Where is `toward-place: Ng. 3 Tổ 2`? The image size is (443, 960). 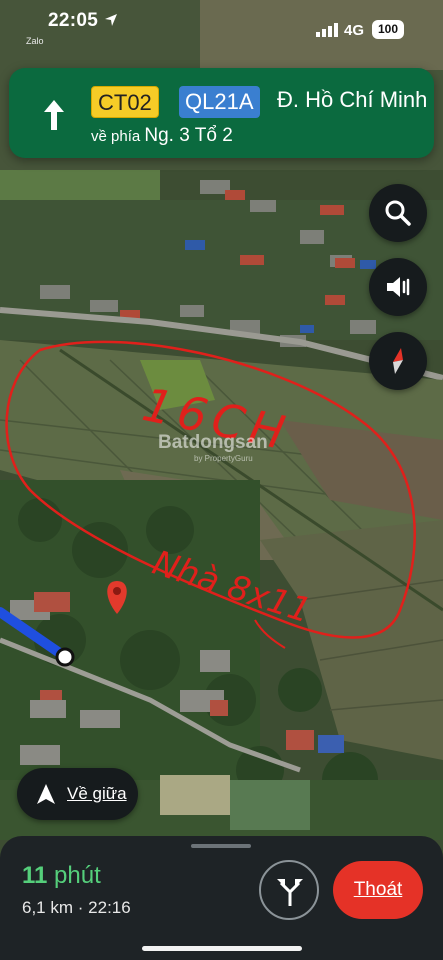
toward-place: Ng. 3 Tổ 2 is located at coordinates (188, 135).